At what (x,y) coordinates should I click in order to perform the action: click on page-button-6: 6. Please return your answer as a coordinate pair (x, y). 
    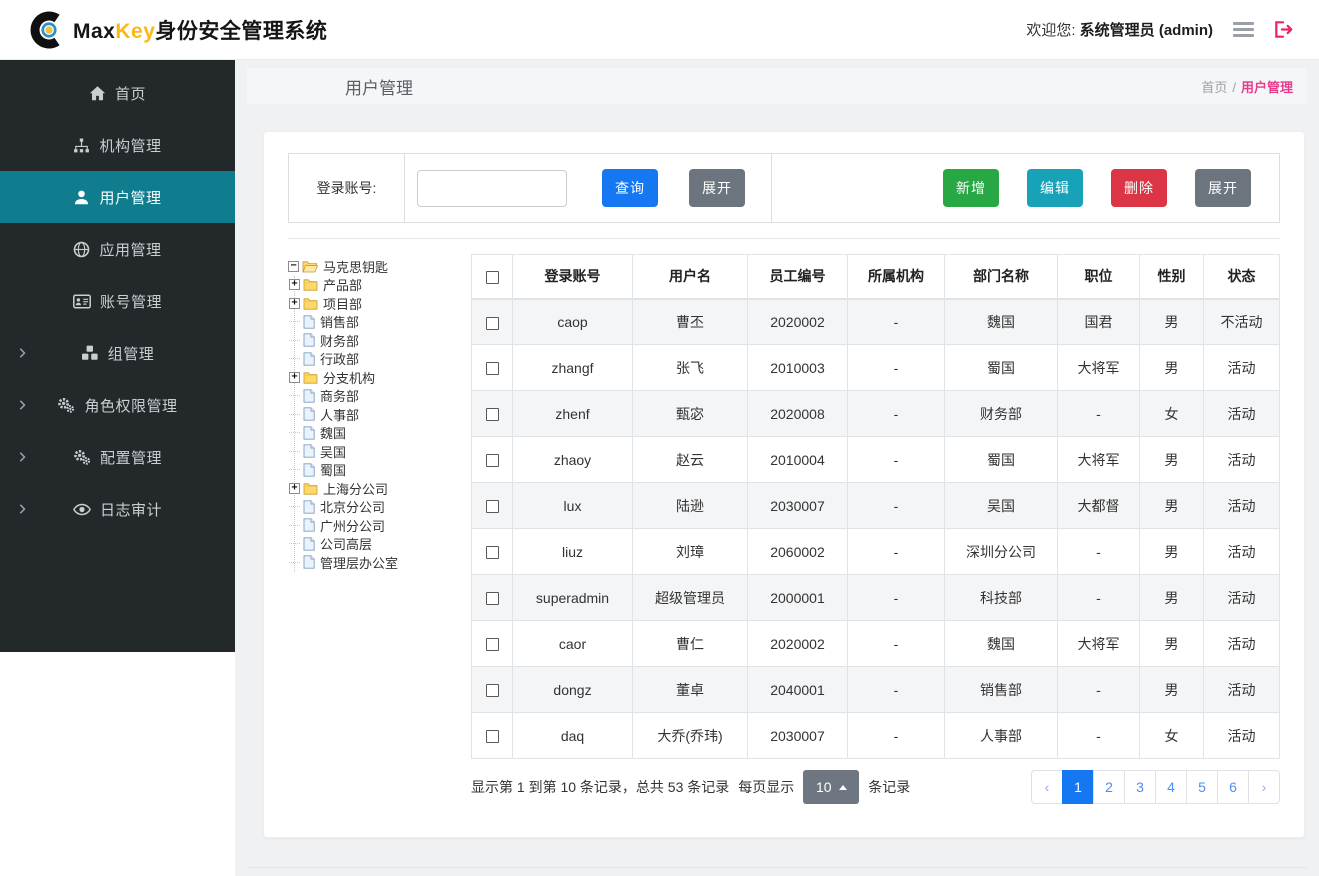
    Looking at the image, I should click on (1233, 787).